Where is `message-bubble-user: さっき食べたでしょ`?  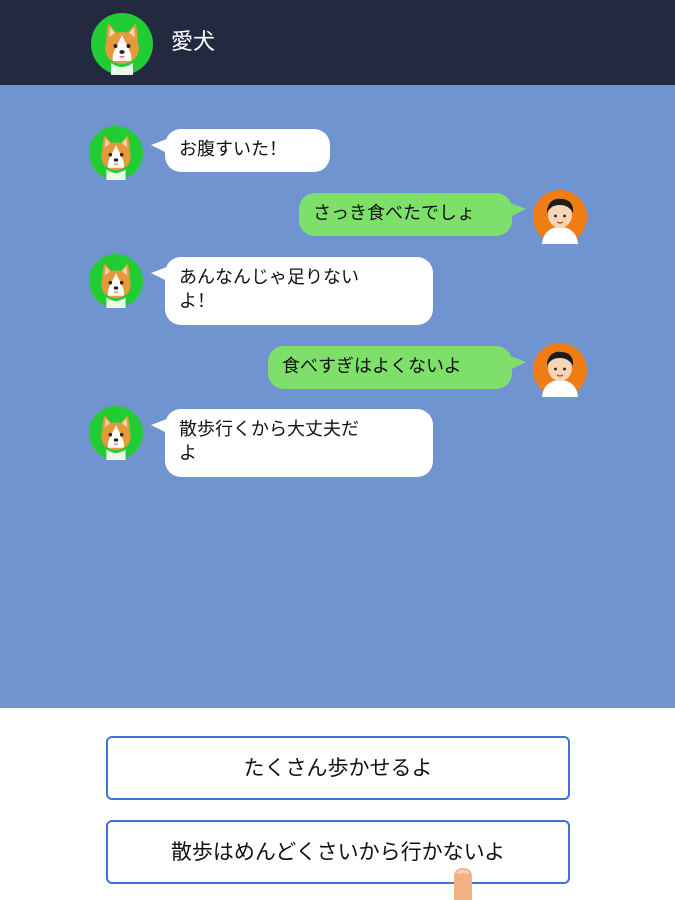
message-bubble-user: さっき食べたでしょ is located at coordinates (412, 214).